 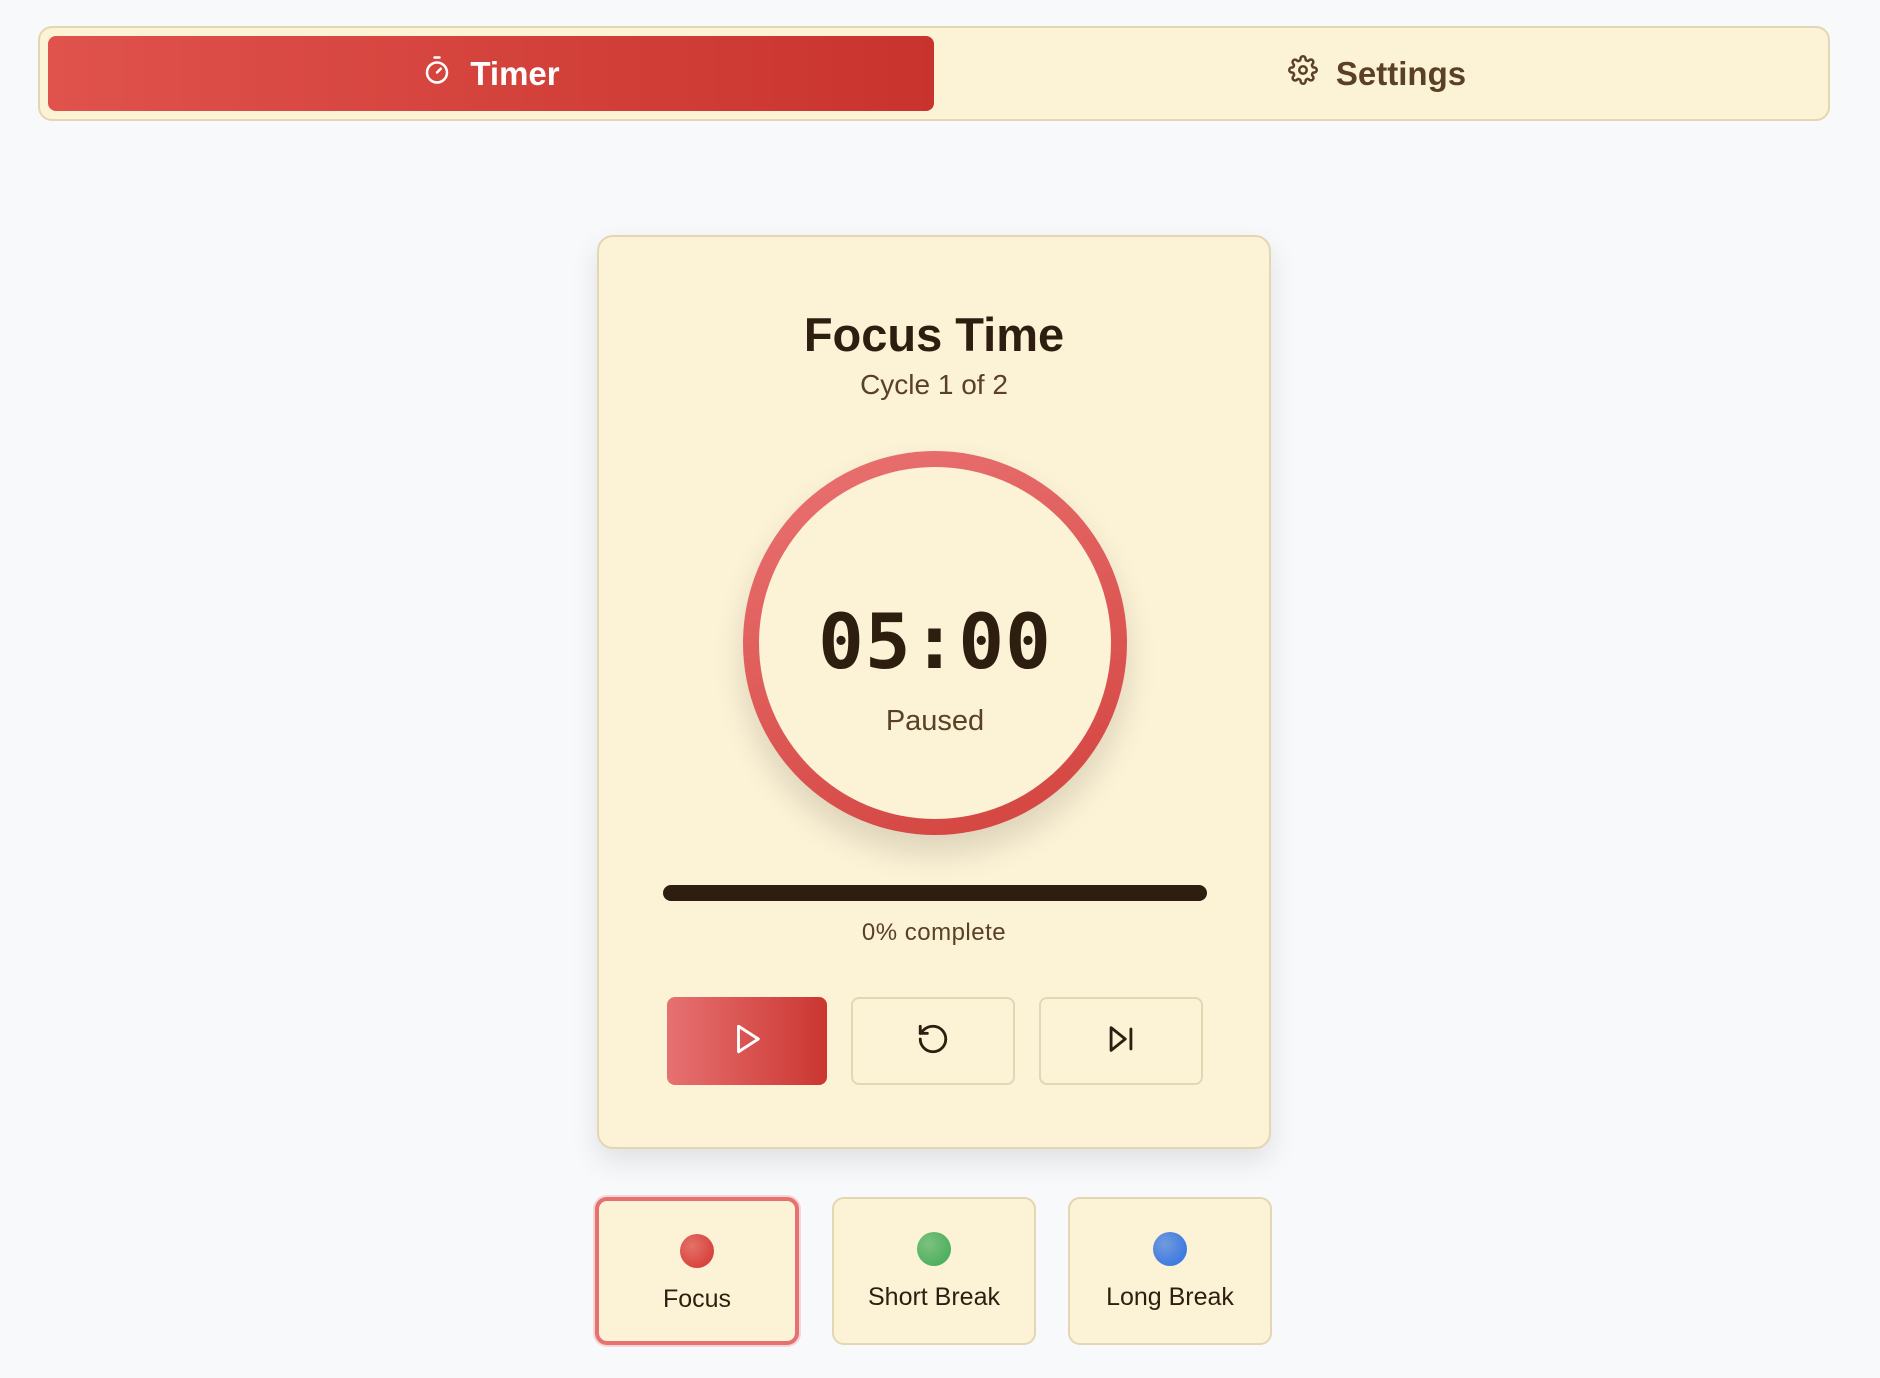 I want to click on session-title: Focus Time, so click(x=934, y=334).